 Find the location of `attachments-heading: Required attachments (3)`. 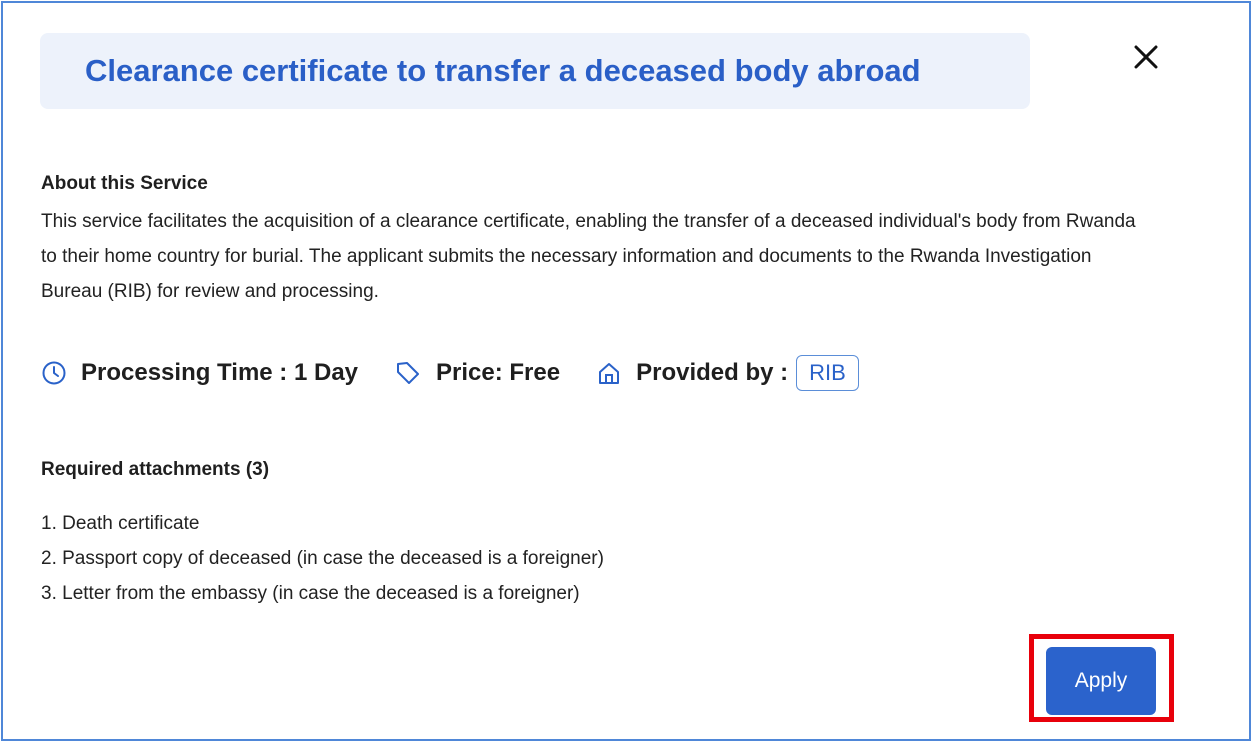

attachments-heading: Required attachments (3) is located at coordinates (155, 469).